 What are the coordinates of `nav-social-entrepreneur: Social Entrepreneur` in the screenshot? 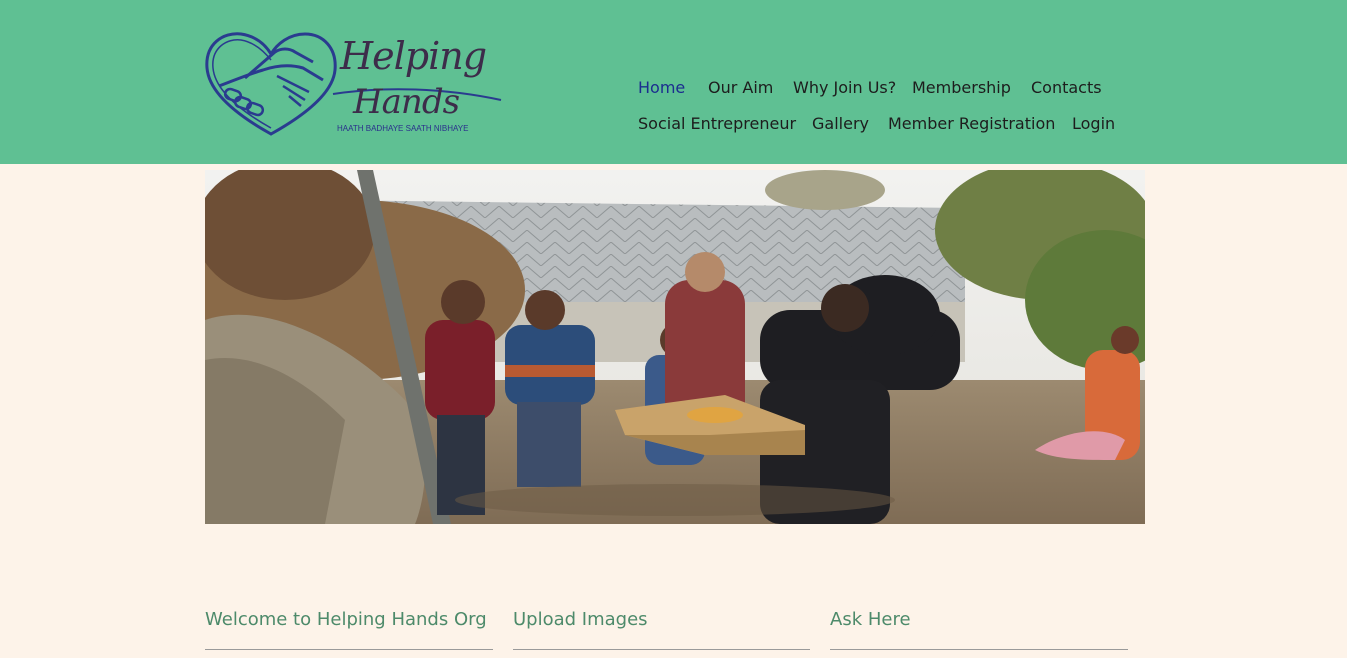 It's located at (717, 123).